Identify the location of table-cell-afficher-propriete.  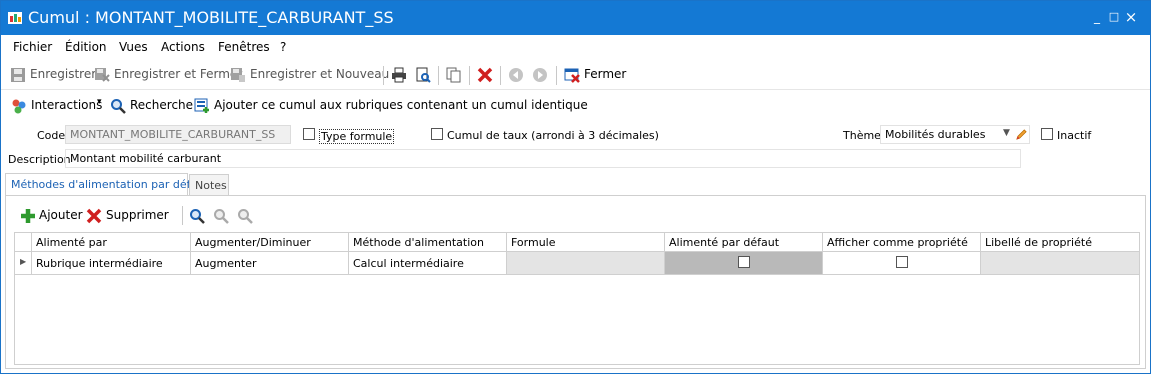
(902, 263).